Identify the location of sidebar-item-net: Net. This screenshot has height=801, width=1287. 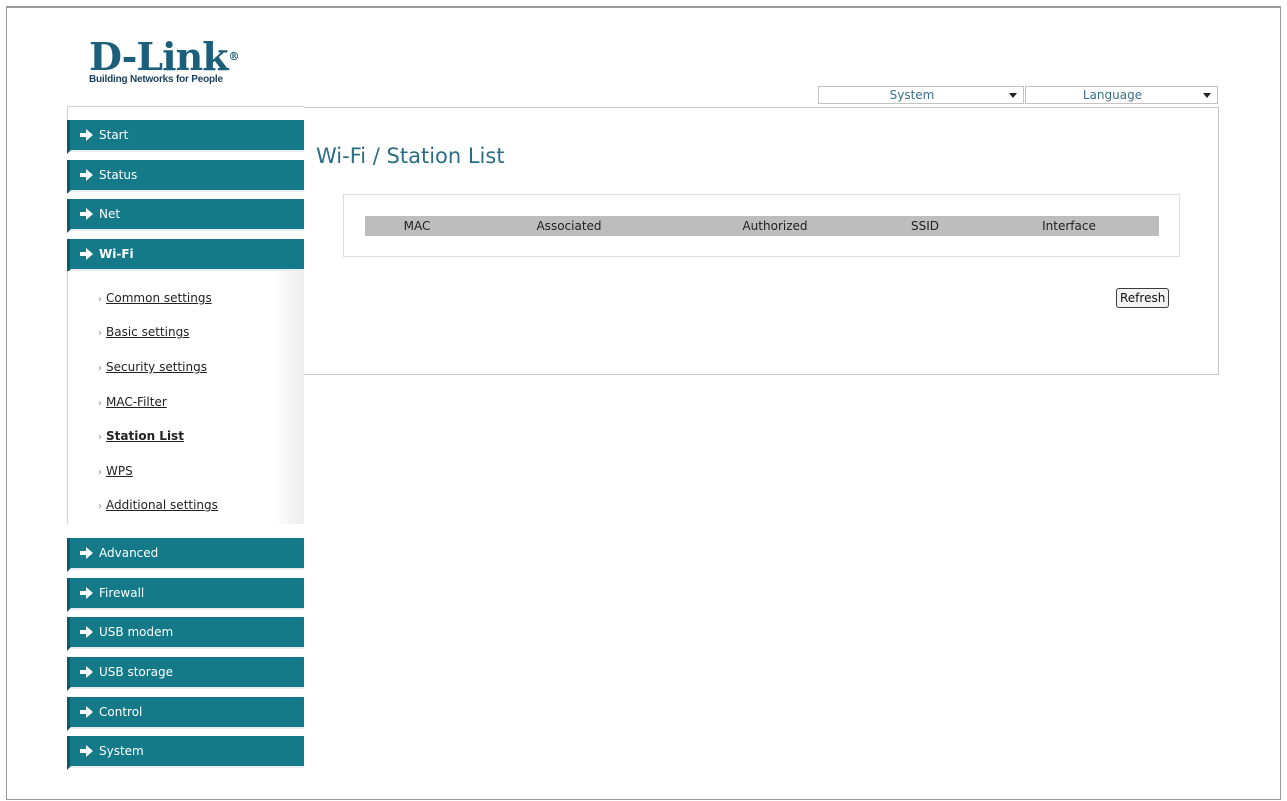
(185, 216).